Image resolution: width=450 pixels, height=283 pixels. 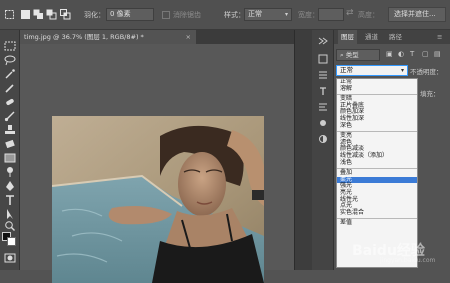 What do you see at coordinates (187, 15) in the screenshot?
I see `antialias-label: 消除锯齿` at bounding box center [187, 15].